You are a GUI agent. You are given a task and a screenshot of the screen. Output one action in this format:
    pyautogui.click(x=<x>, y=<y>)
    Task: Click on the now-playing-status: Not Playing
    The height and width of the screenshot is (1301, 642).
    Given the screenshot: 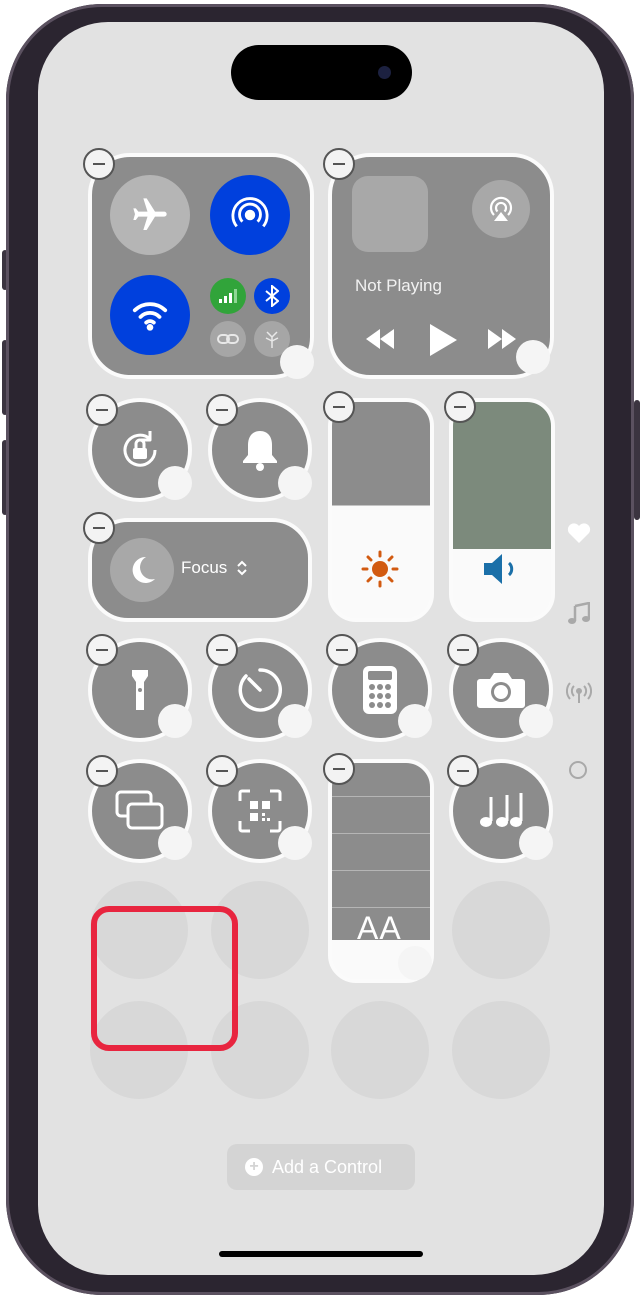 What is the action you would take?
    pyautogui.click(x=398, y=285)
    